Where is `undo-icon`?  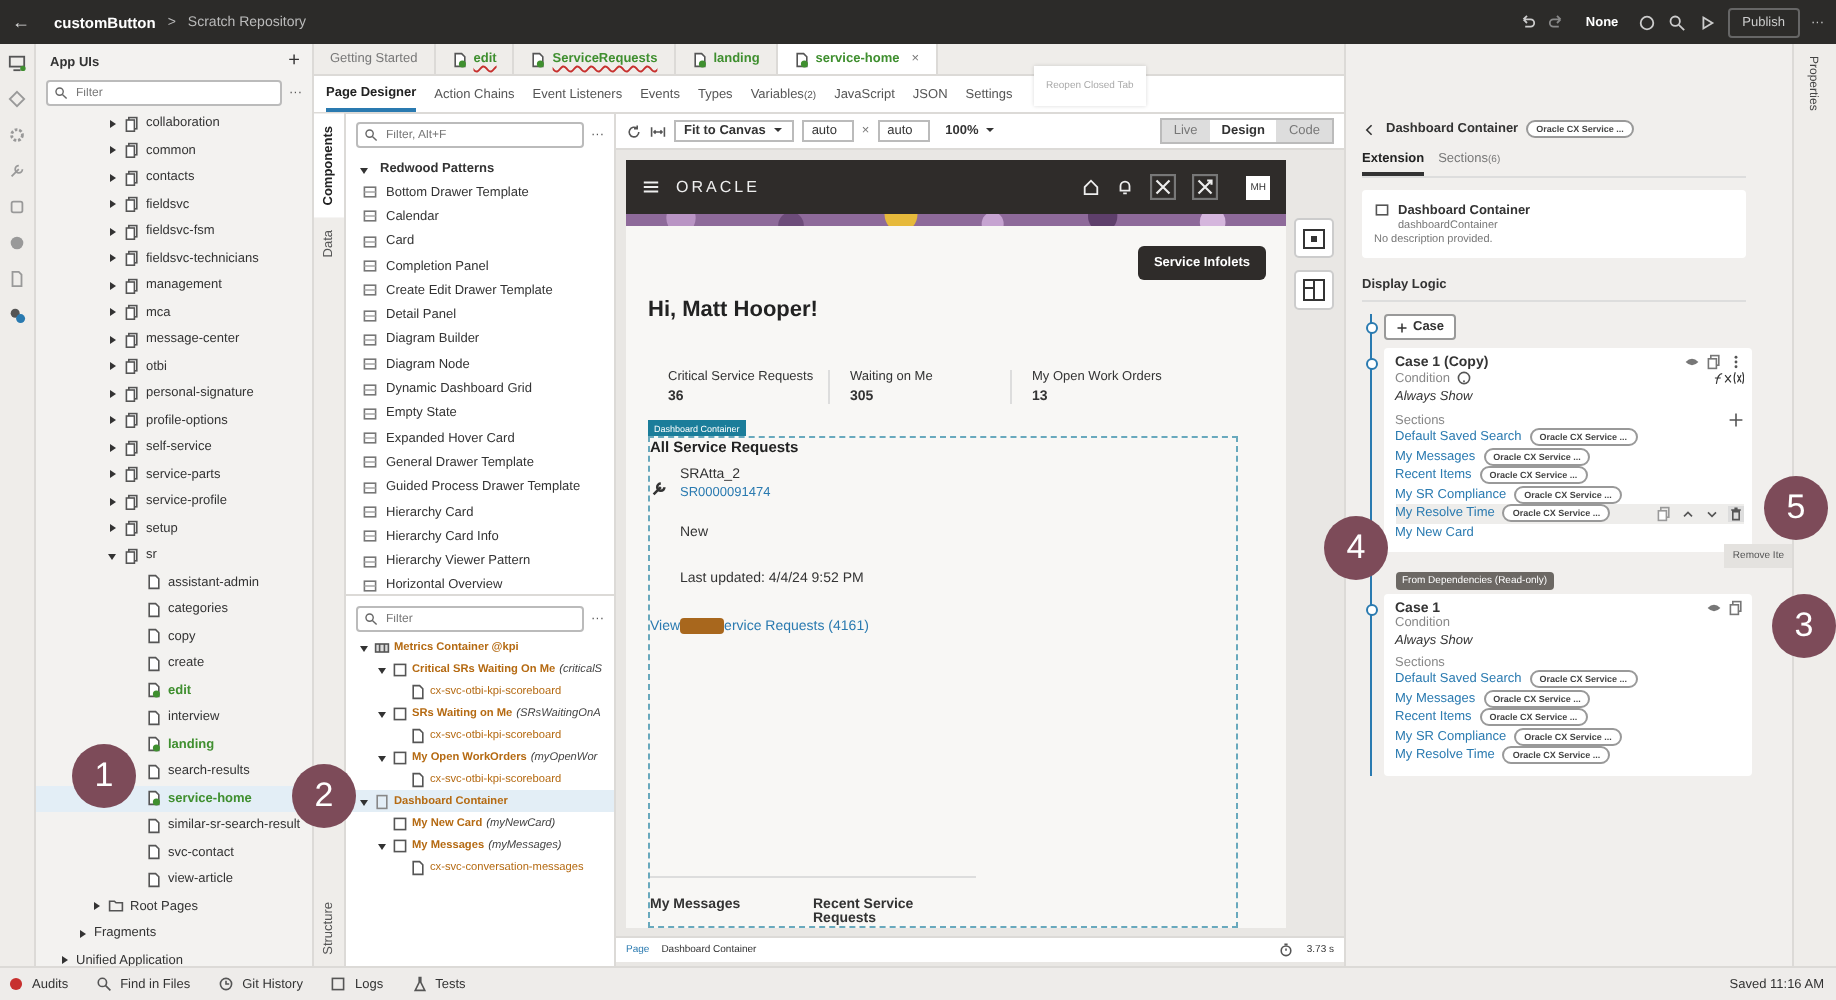 undo-icon is located at coordinates (1526, 22).